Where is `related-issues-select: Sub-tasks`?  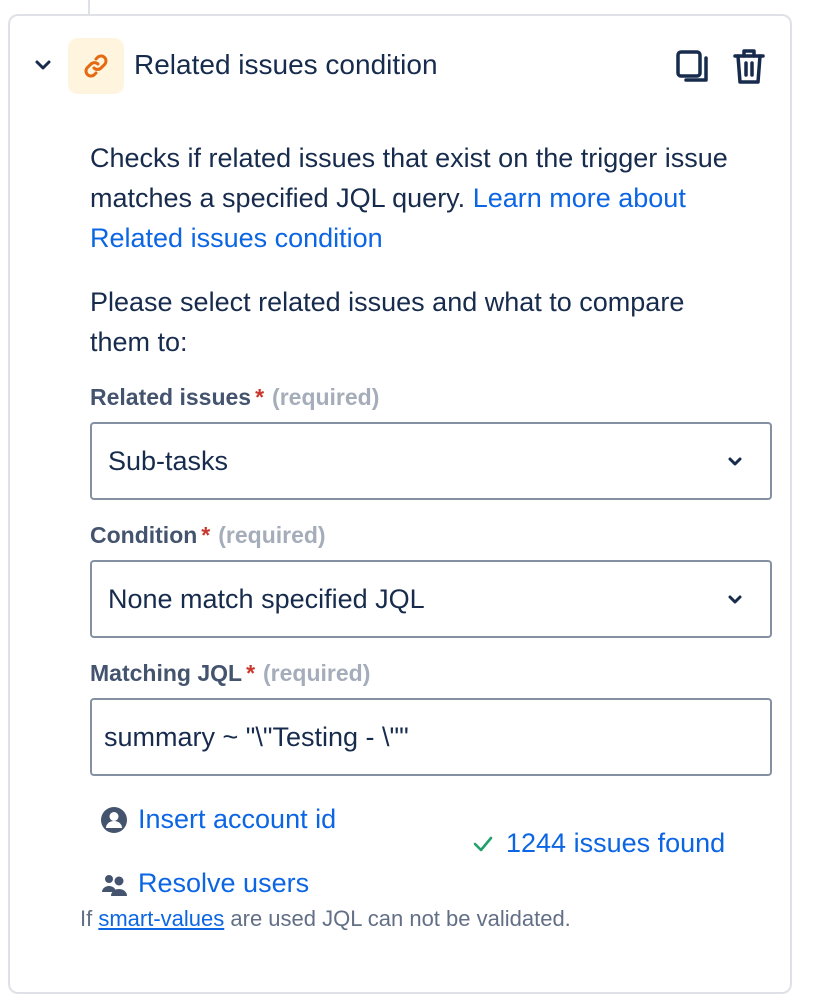
related-issues-select: Sub-tasks is located at coordinates (431, 461).